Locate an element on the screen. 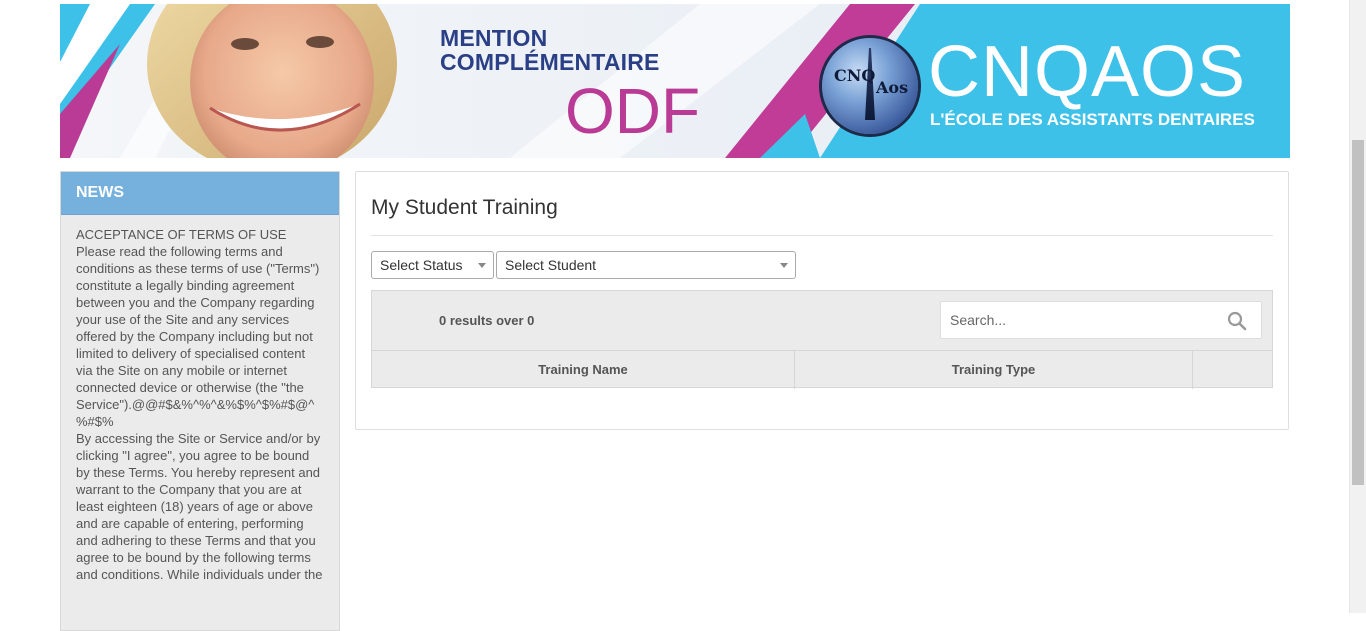  status-select: Select Status is located at coordinates (432, 265).